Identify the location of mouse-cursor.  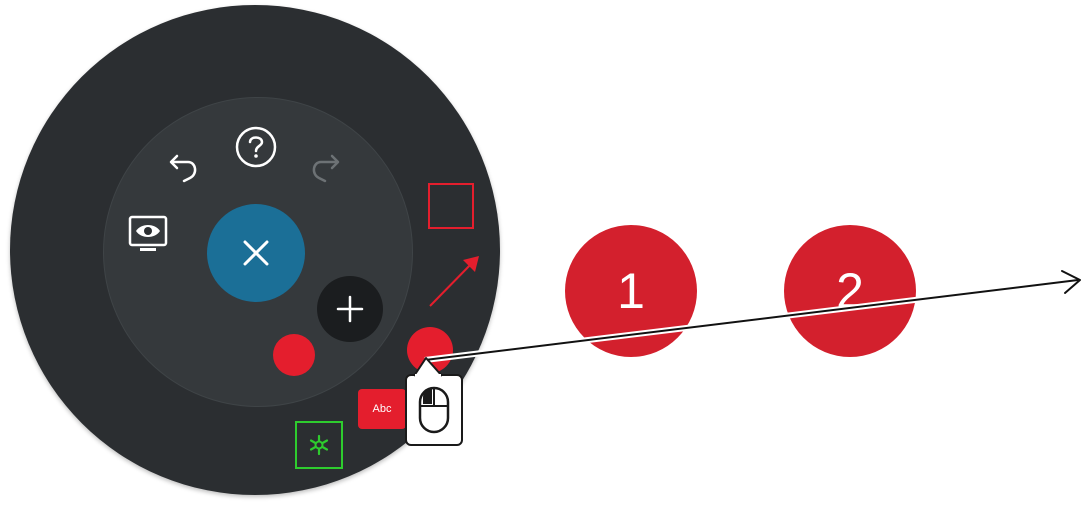
(434, 410).